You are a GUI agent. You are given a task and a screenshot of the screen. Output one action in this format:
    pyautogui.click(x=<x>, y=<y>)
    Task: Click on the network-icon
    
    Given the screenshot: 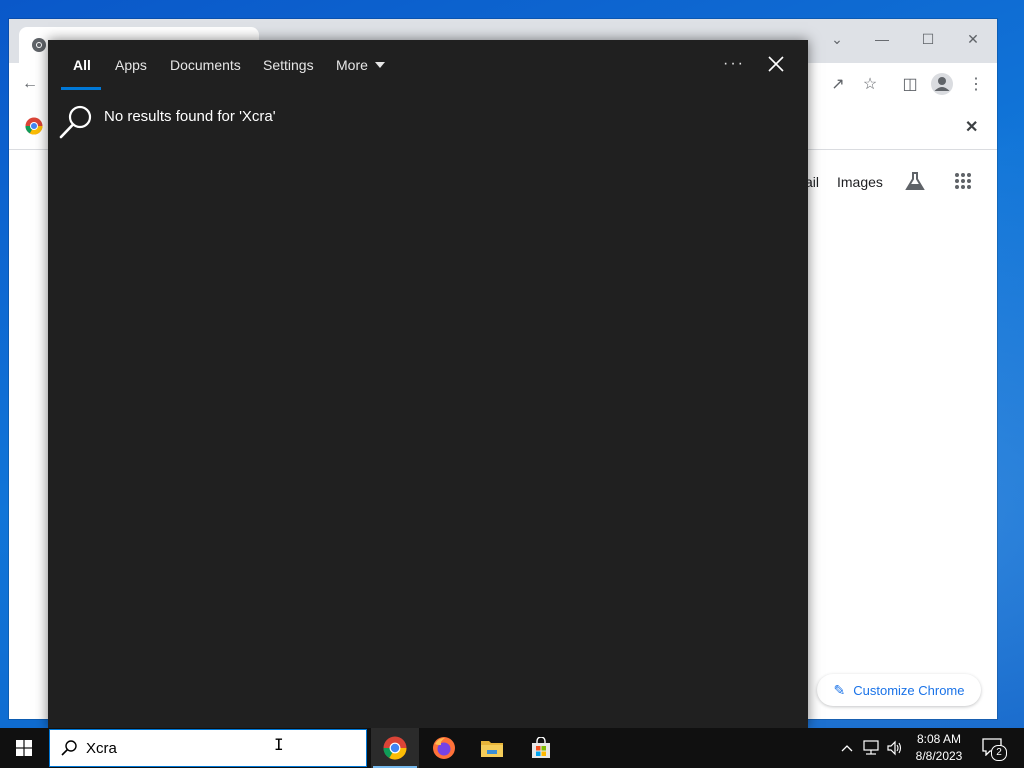 What is the action you would take?
    pyautogui.click(x=871, y=748)
    